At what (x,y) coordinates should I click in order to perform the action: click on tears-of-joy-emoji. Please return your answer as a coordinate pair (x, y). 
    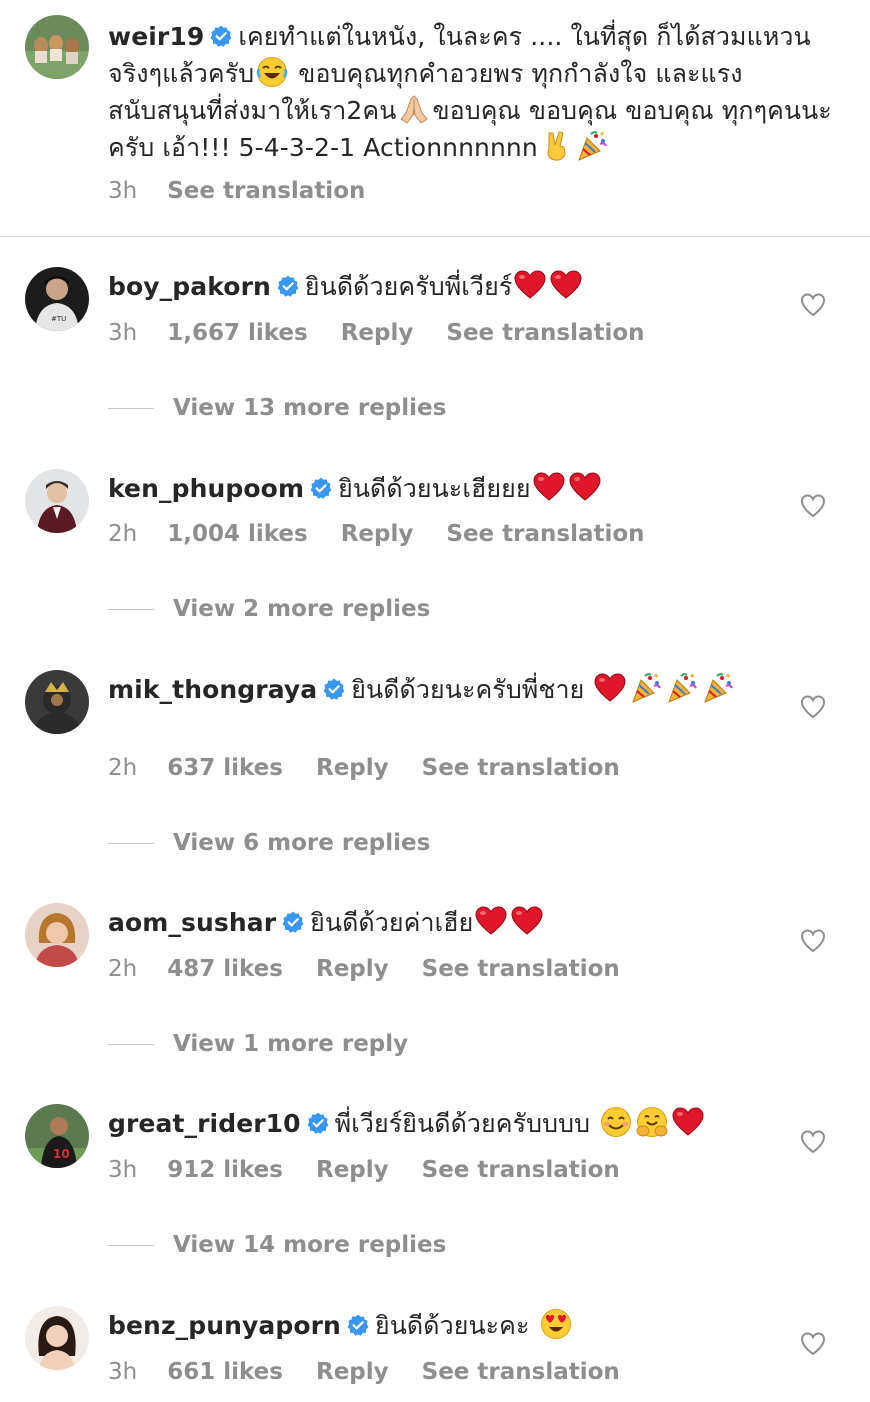
    Looking at the image, I should click on (272, 72).